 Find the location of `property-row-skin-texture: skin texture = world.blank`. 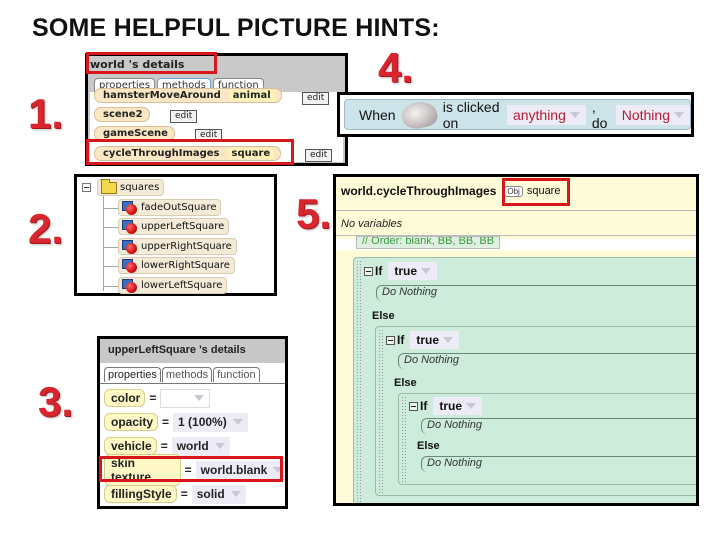

property-row-skin-texture: skin texture = world.blank is located at coordinates (194, 470).